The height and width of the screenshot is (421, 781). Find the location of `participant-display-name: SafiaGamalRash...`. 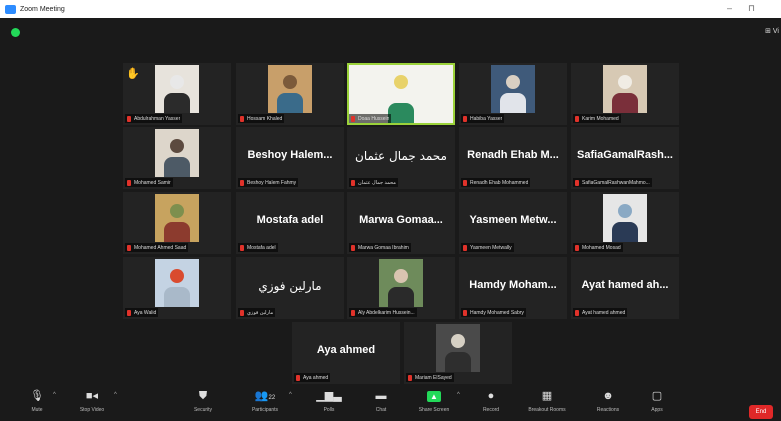

participant-display-name: SafiaGamalRash... is located at coordinates (625, 155).